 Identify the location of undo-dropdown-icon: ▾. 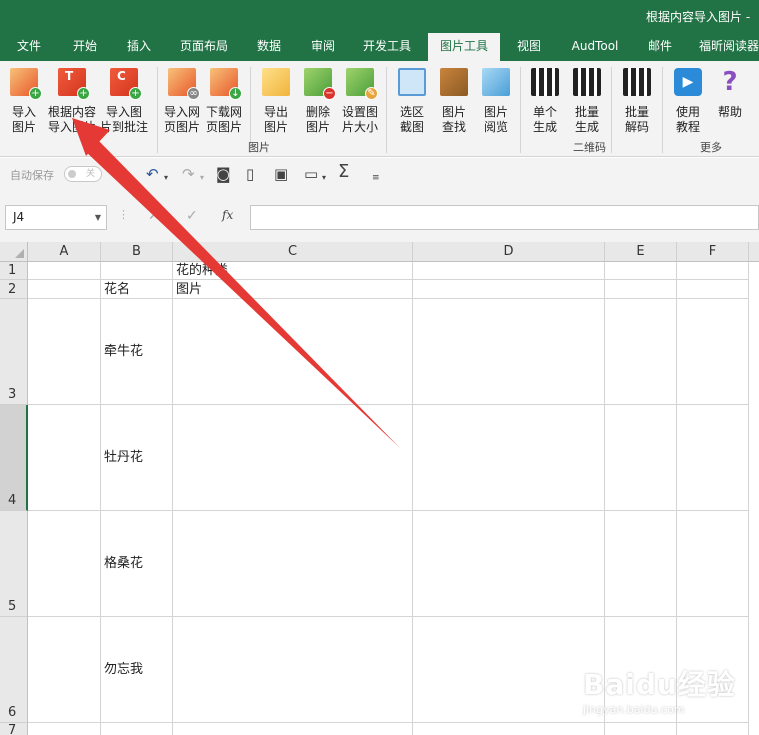
(166, 178).